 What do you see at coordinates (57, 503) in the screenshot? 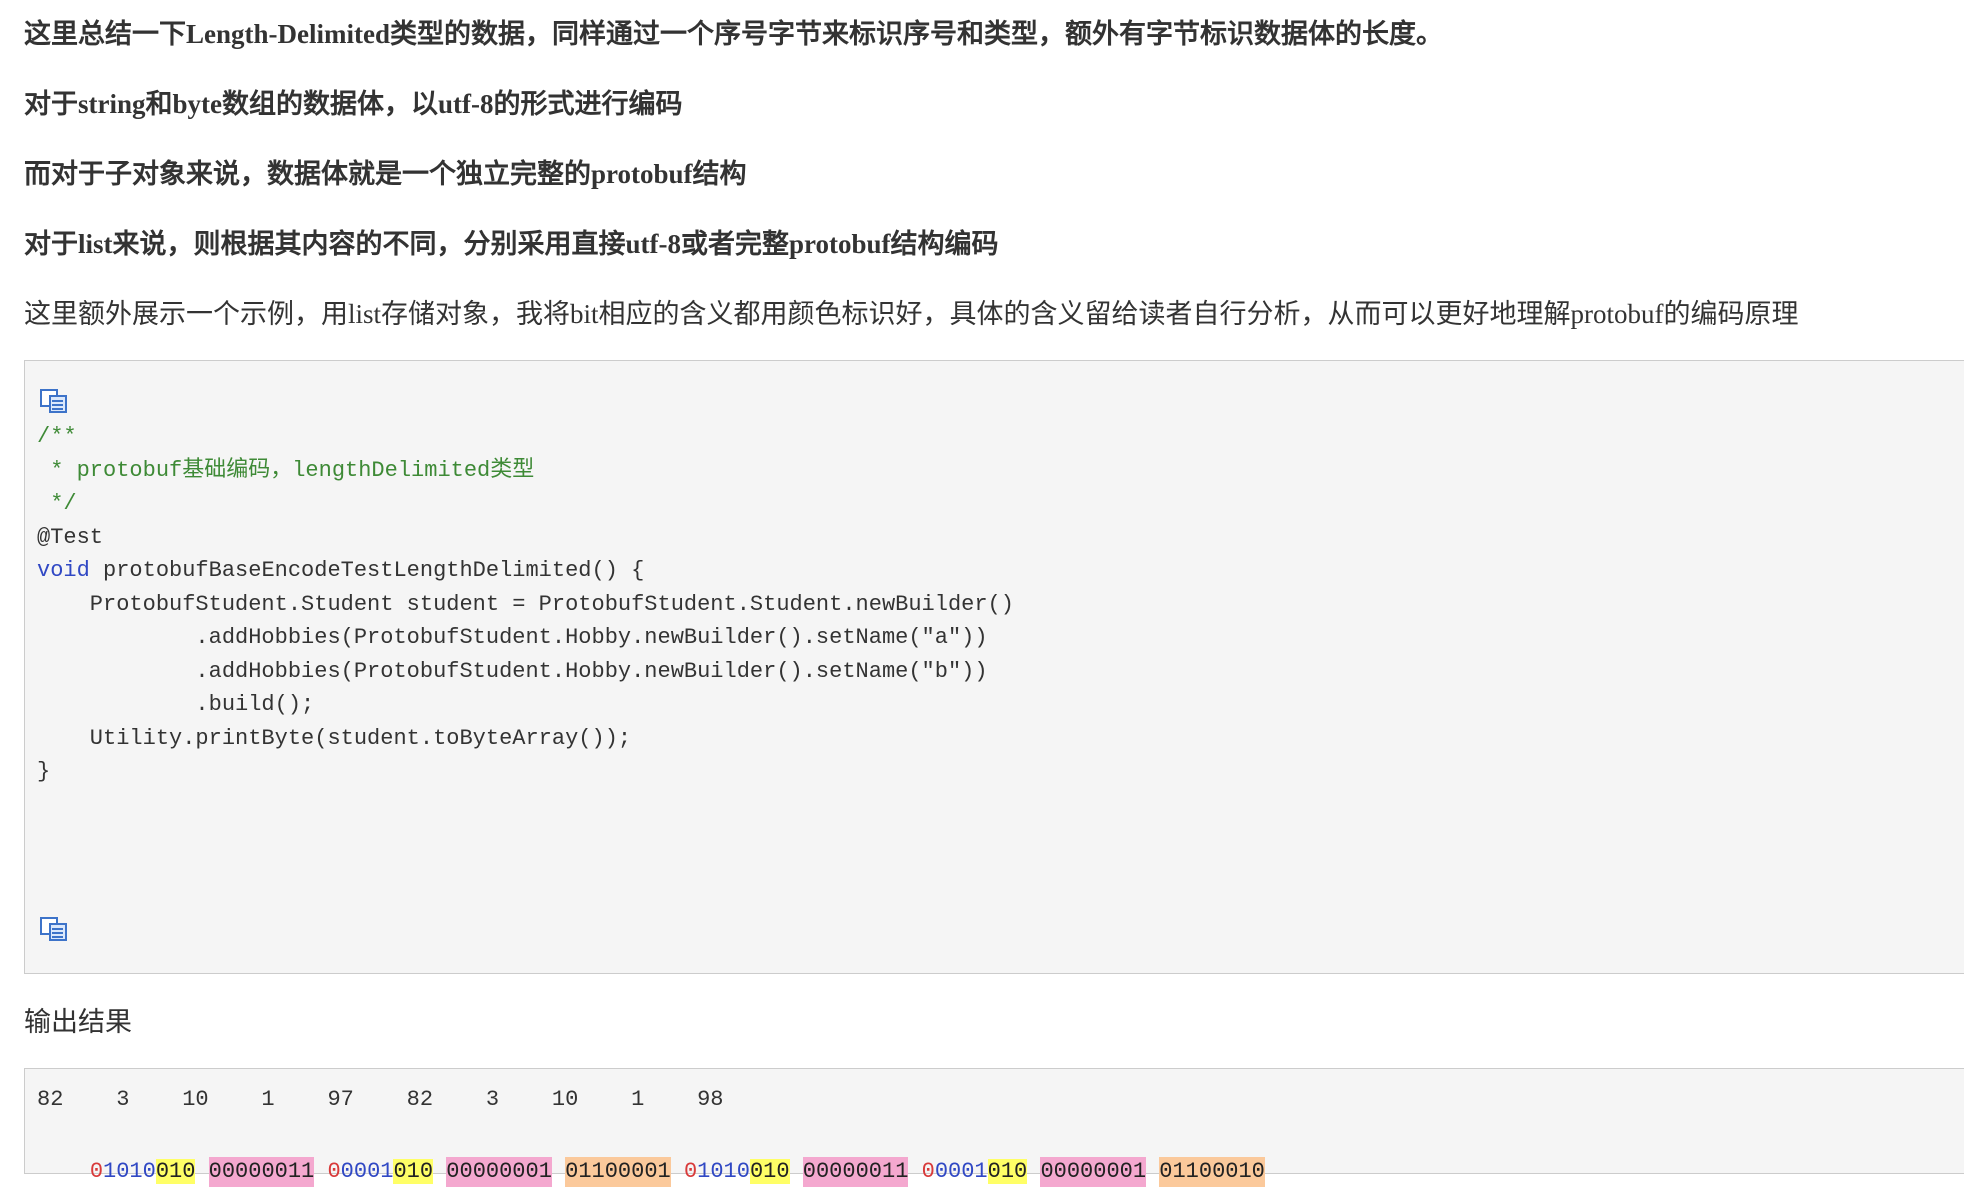
I see `code-comment-close: */` at bounding box center [57, 503].